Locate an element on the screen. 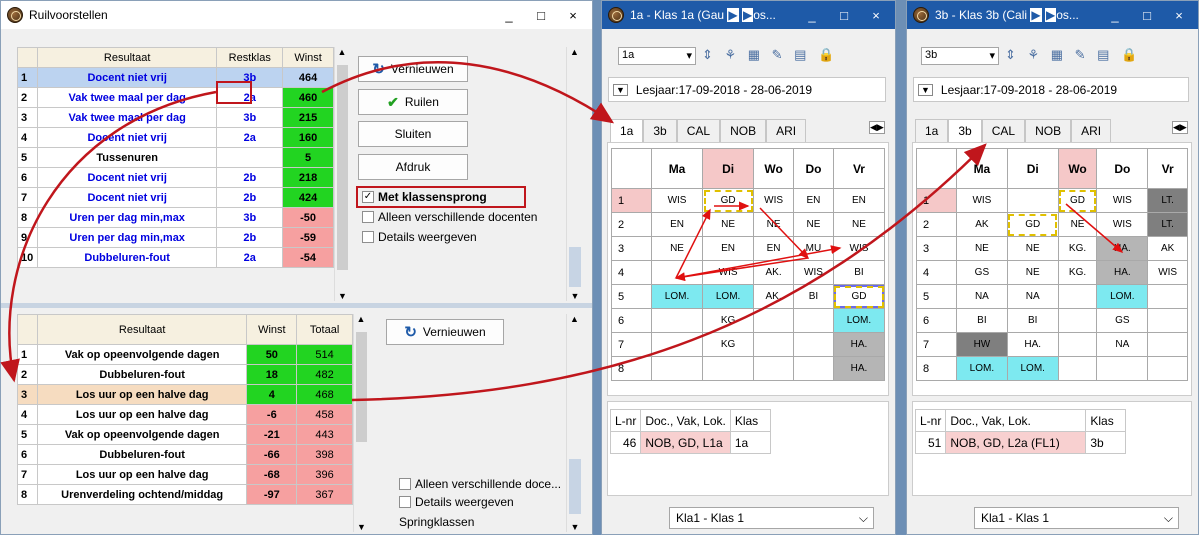 This screenshot has width=1199, height=535. class-select: 3b ▾ is located at coordinates (960, 56).